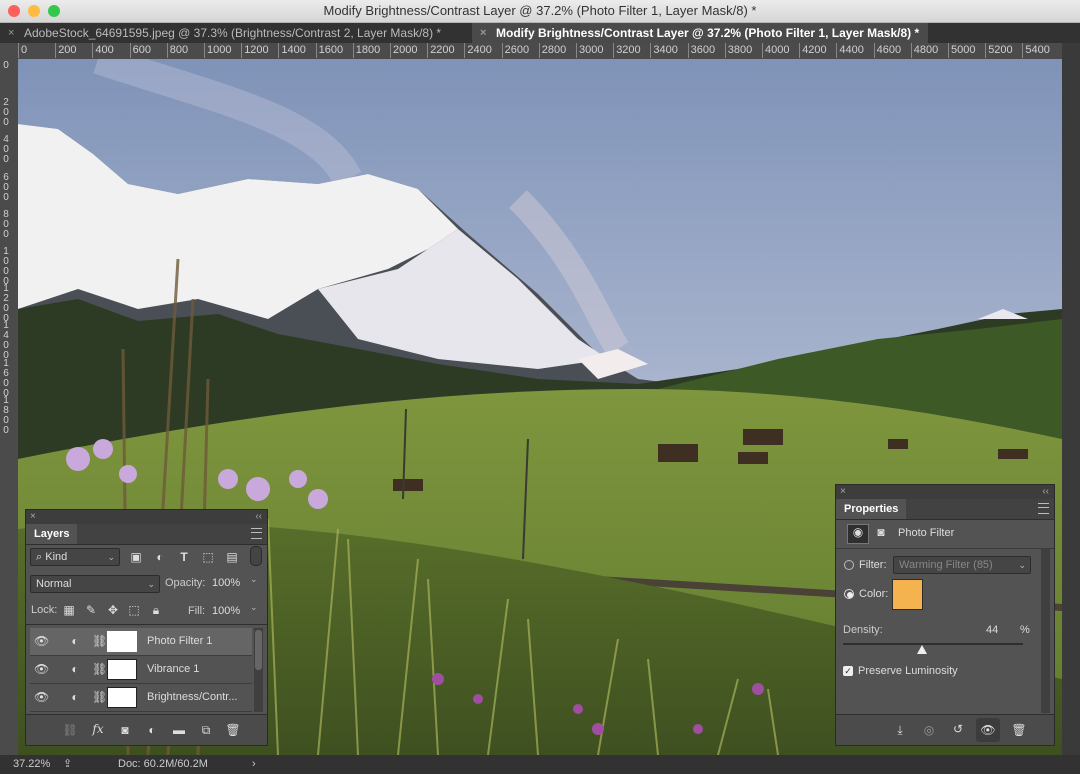 The image size is (1080, 774). What do you see at coordinates (226, 611) in the screenshot?
I see `fill-value: 100%` at bounding box center [226, 611].